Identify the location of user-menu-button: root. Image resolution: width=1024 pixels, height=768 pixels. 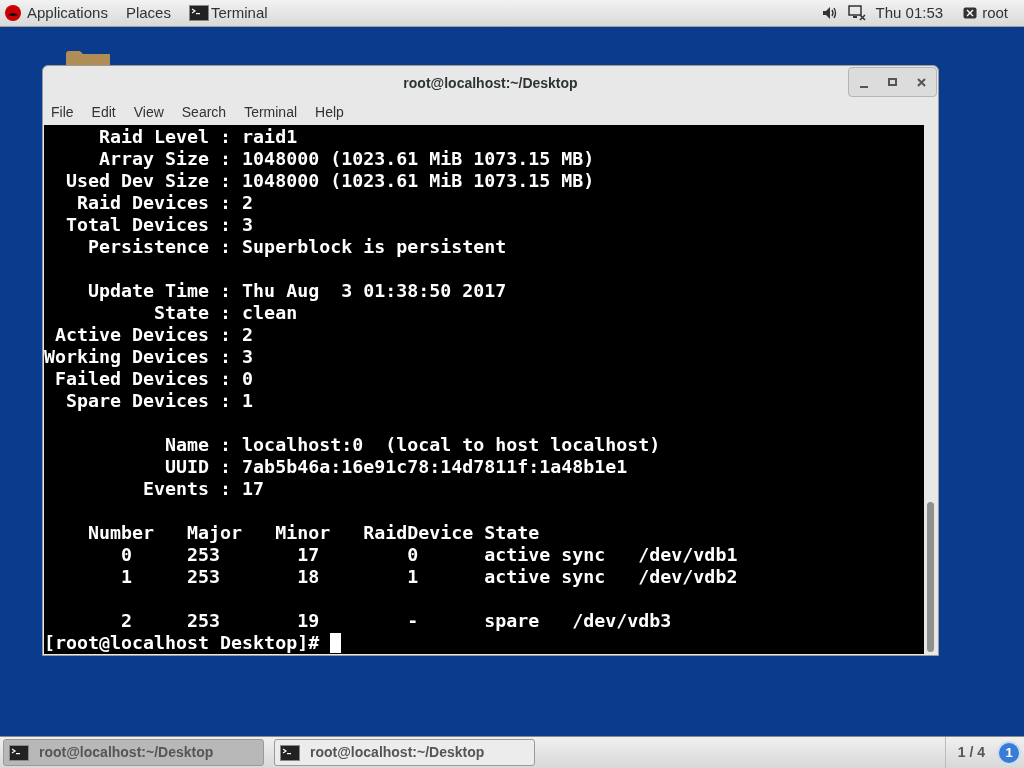
(995, 13).